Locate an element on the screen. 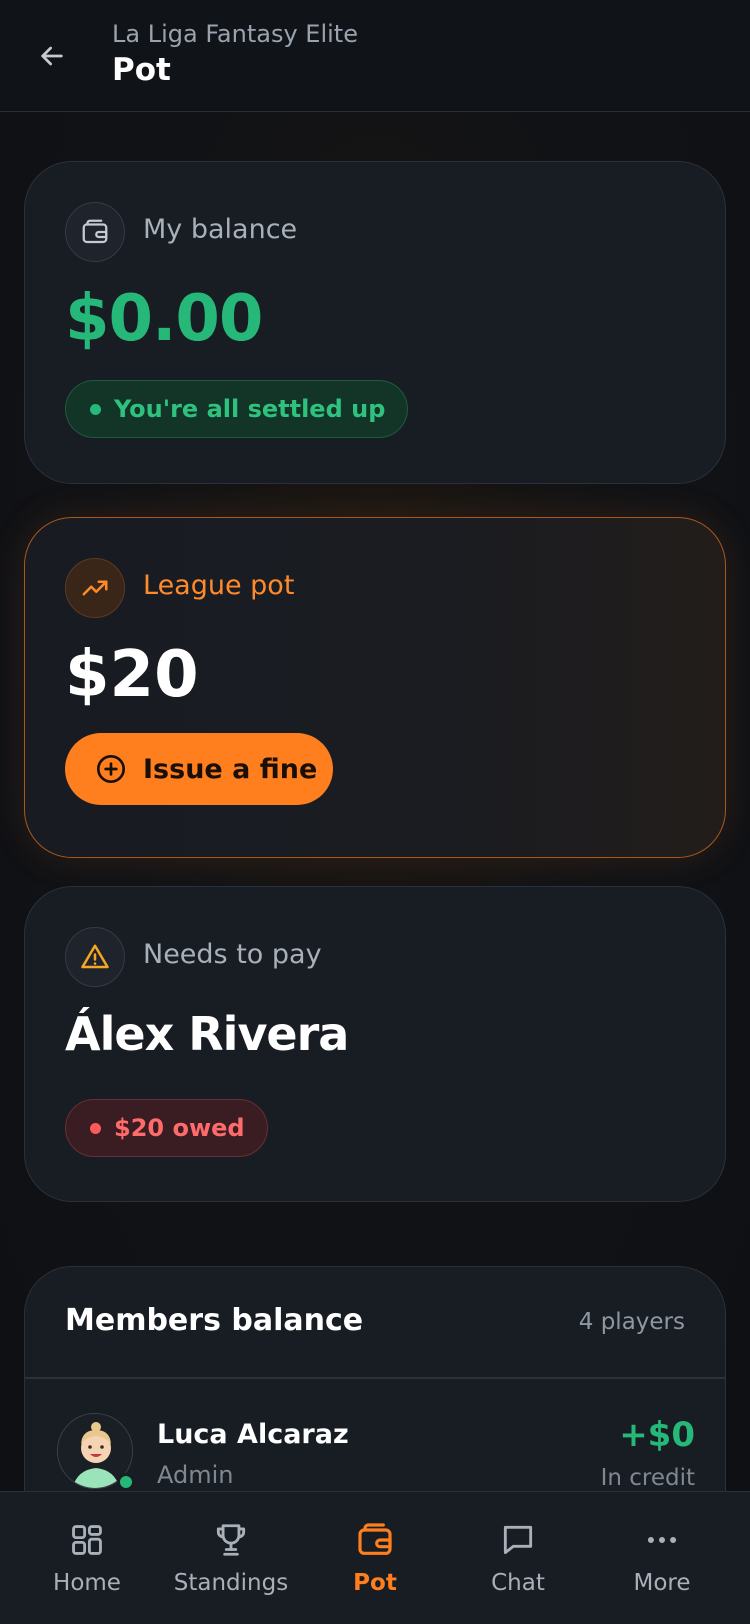 This screenshot has height=1624, width=750. nav-item-pot: Pot is located at coordinates (375, 1558).